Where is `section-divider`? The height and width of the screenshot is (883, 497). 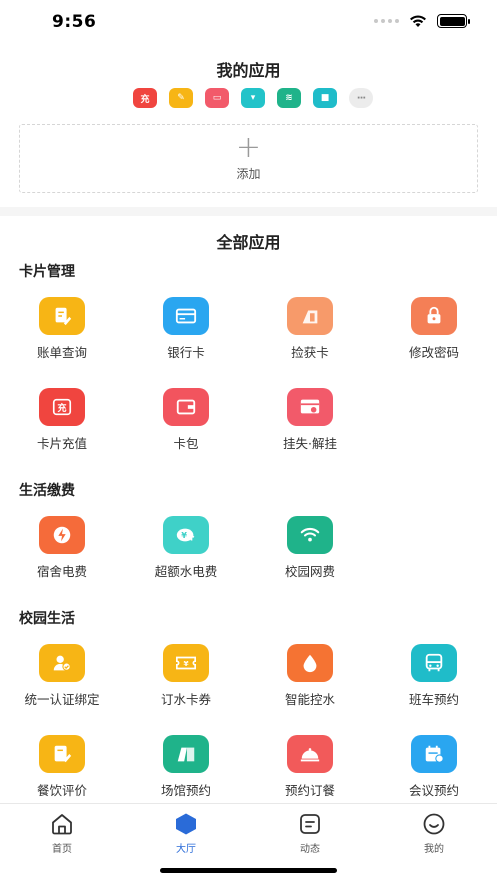
section-divider is located at coordinates (248, 211).